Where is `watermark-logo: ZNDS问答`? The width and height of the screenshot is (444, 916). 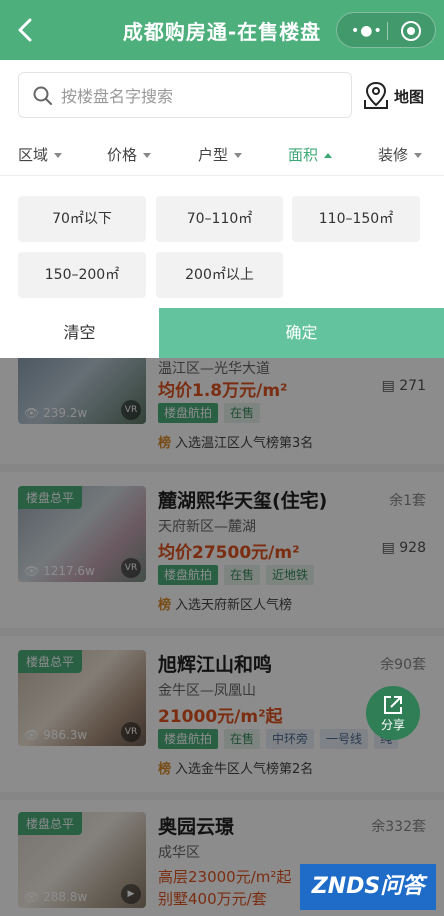 watermark-logo: ZNDS问答 is located at coordinates (368, 887).